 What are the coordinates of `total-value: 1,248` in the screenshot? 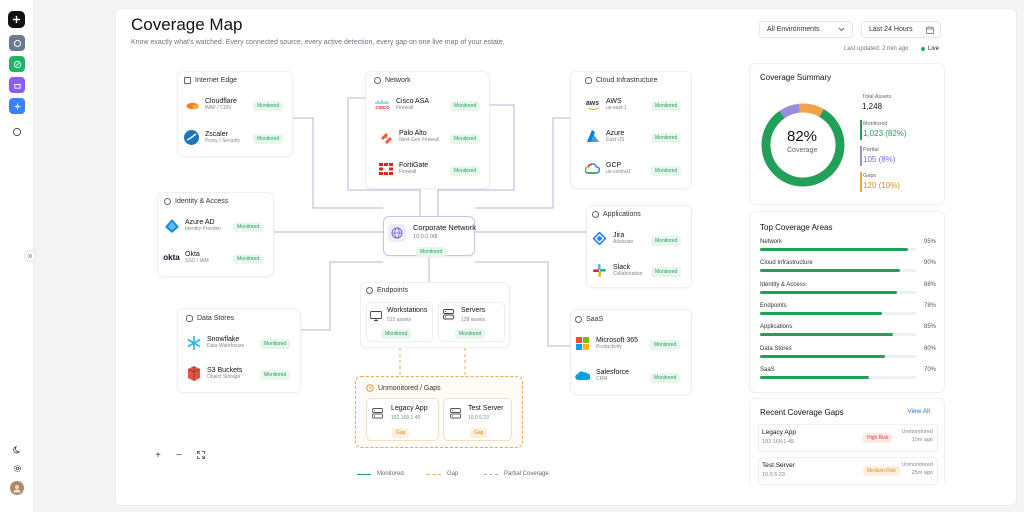 It's located at (872, 106).